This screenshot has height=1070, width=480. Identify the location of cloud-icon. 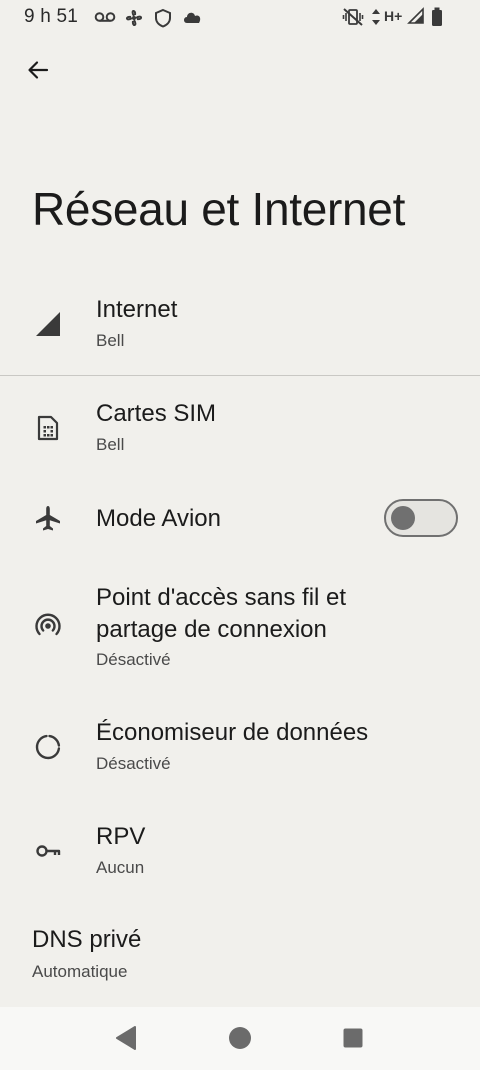
(192, 17).